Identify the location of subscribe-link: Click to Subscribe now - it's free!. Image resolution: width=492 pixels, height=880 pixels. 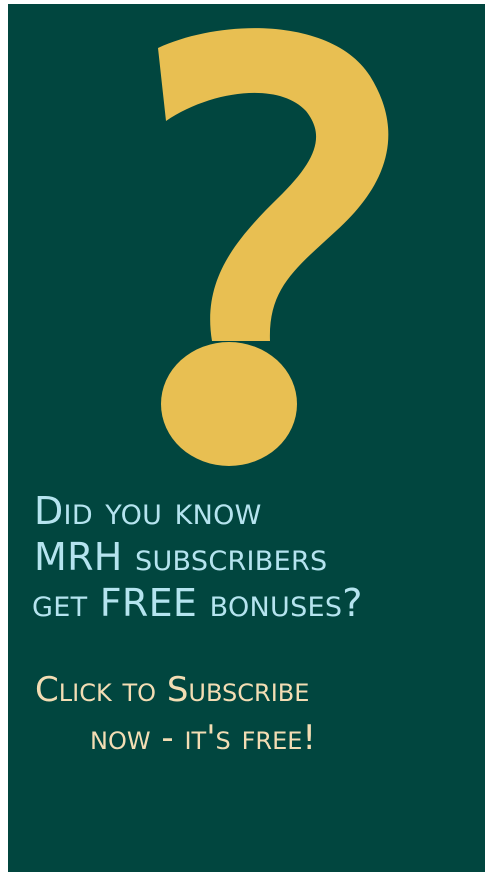
(246, 714).